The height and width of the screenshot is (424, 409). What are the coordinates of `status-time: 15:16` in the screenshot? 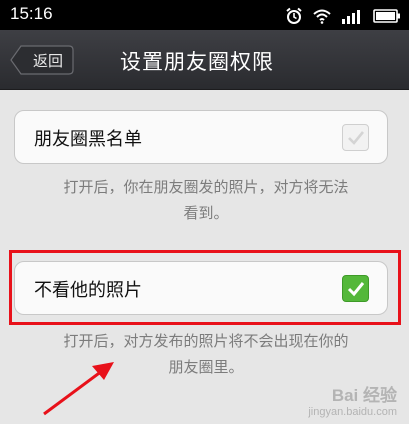 It's located at (31, 13).